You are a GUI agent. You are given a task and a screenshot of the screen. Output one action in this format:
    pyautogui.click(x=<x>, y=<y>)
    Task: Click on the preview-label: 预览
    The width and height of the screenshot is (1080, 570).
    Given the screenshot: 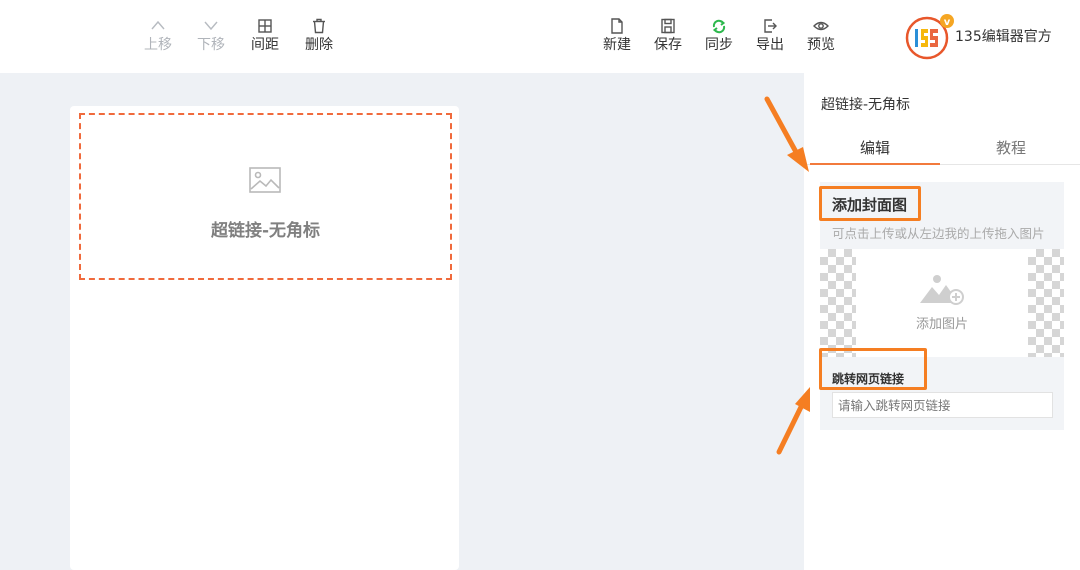 What is the action you would take?
    pyautogui.click(x=821, y=45)
    